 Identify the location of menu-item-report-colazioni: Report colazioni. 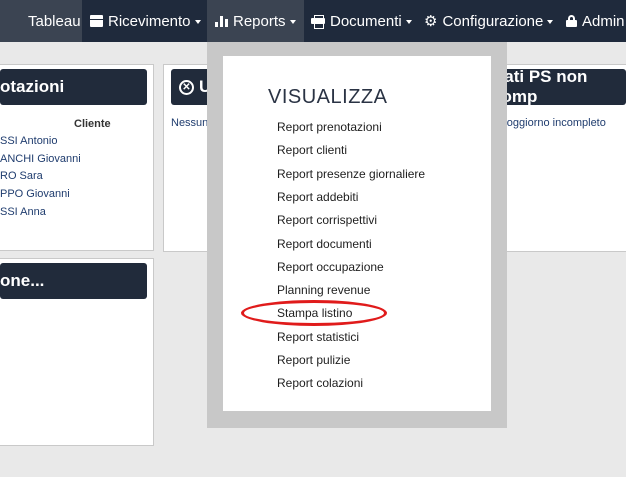
(320, 383).